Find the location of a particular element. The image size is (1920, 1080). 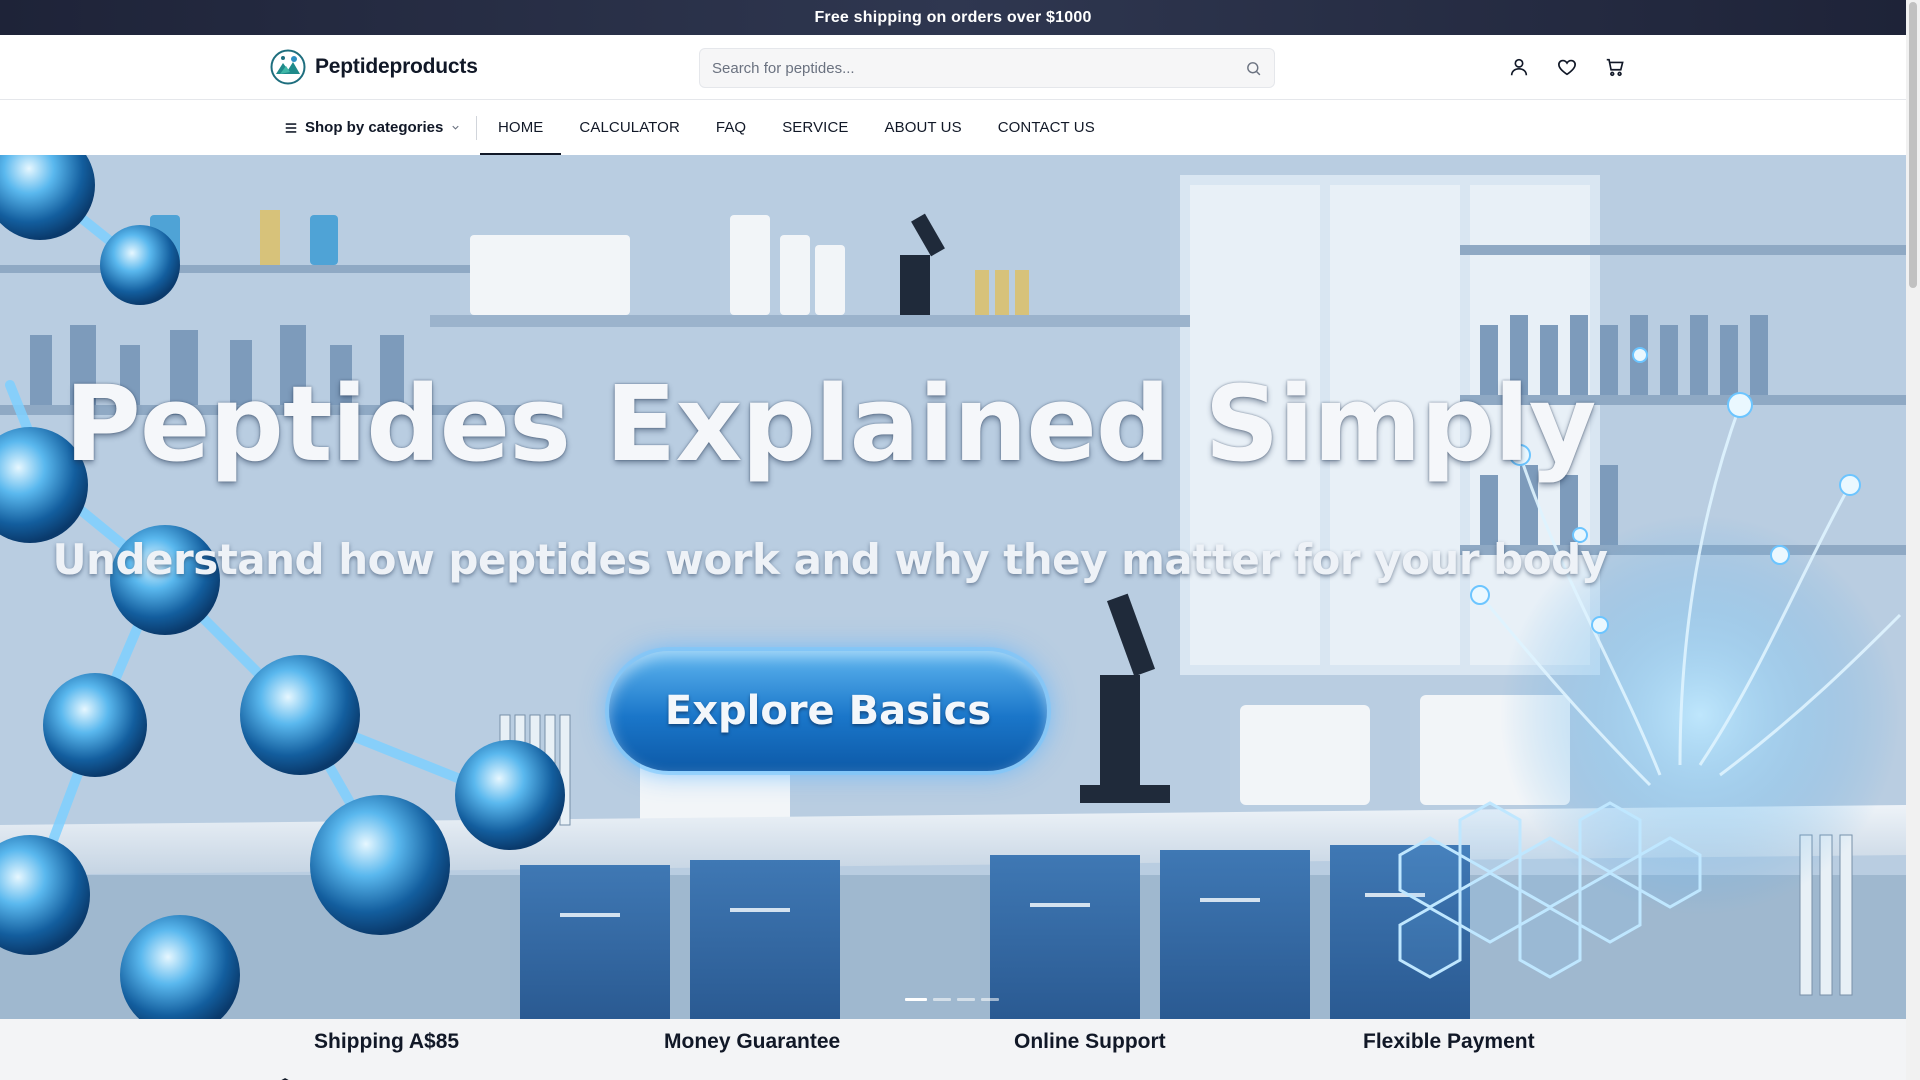

headphones-icon is located at coordinates (985, 1073).